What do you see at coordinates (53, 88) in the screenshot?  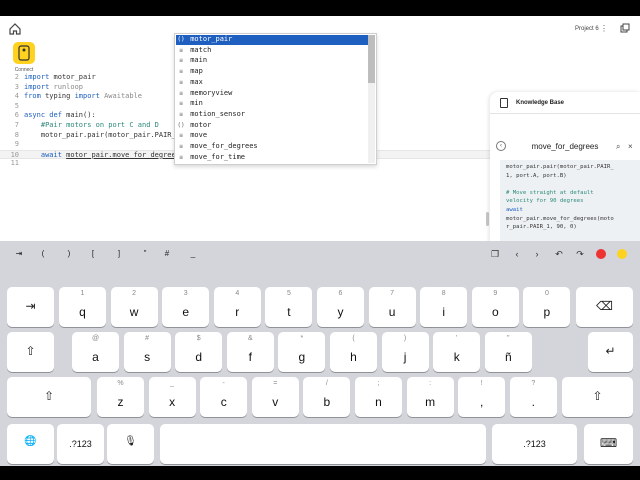 I see `line-code: import runloop` at bounding box center [53, 88].